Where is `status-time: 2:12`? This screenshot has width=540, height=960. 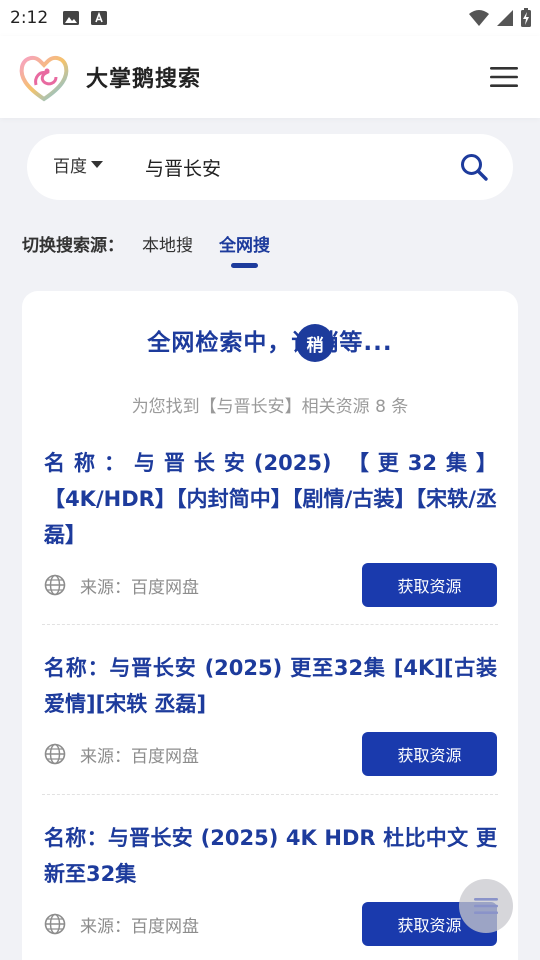
status-time: 2:12 is located at coordinates (29, 18).